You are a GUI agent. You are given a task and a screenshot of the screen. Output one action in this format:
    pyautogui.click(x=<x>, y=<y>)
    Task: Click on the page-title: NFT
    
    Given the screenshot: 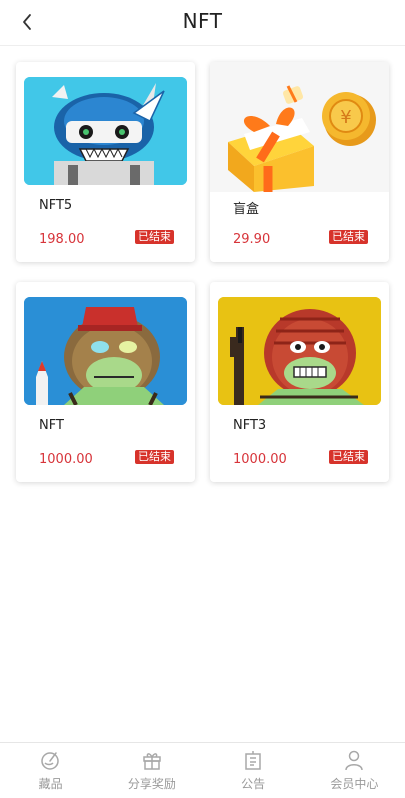 What is the action you would take?
    pyautogui.click(x=202, y=21)
    